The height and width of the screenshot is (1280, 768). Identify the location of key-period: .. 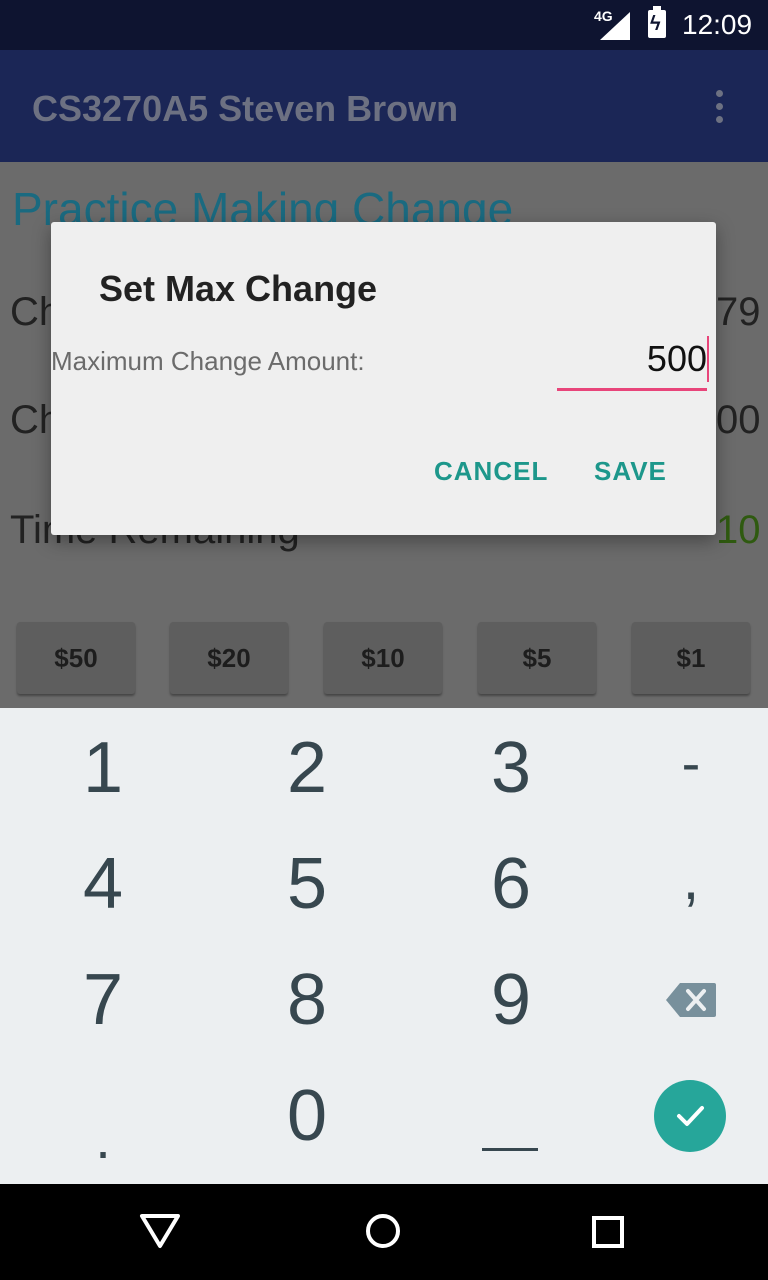
(103, 1138).